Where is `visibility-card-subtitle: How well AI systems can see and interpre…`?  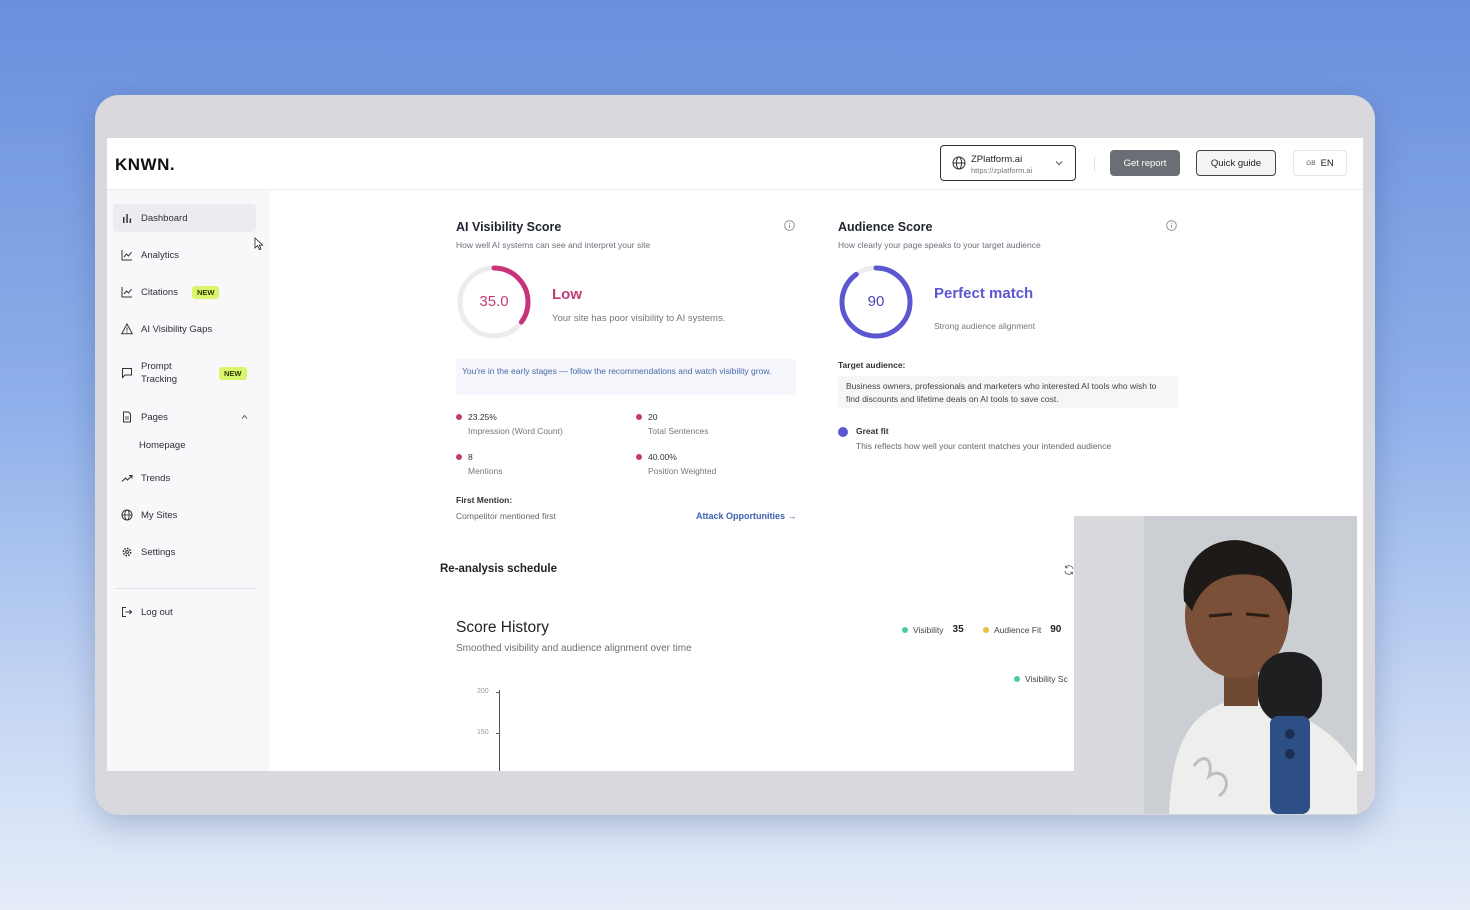
visibility-card-subtitle: How well AI systems can see and interpre… is located at coordinates (553, 245).